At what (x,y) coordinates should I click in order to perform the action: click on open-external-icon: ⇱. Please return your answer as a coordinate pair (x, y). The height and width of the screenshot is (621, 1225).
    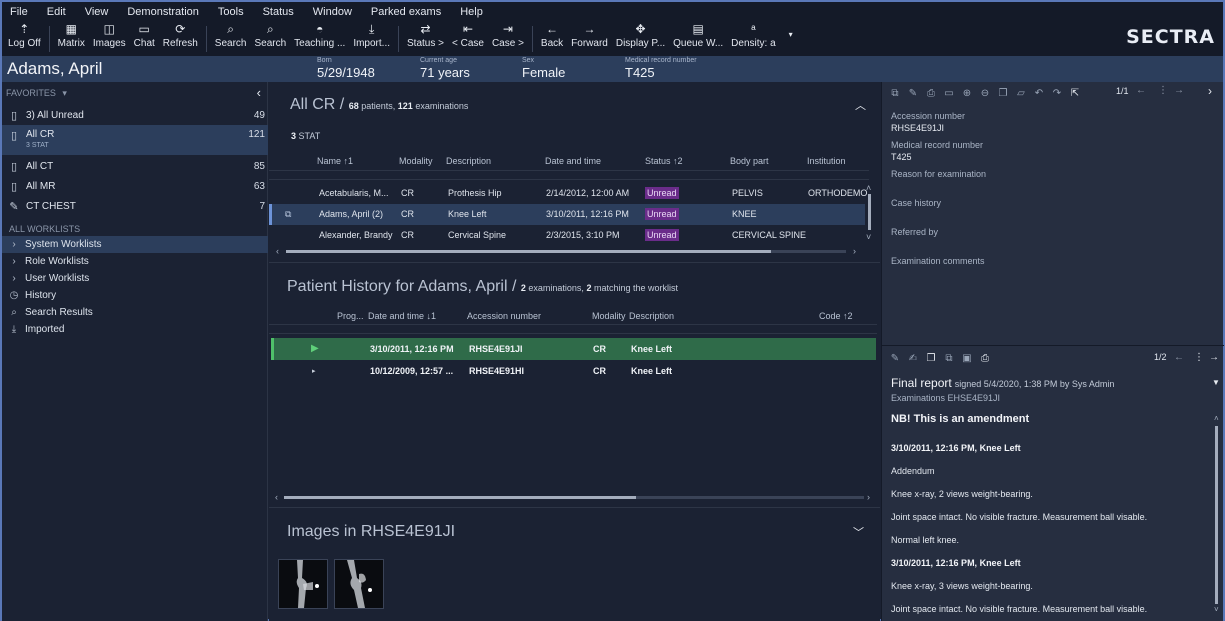
    Looking at the image, I should click on (1075, 94).